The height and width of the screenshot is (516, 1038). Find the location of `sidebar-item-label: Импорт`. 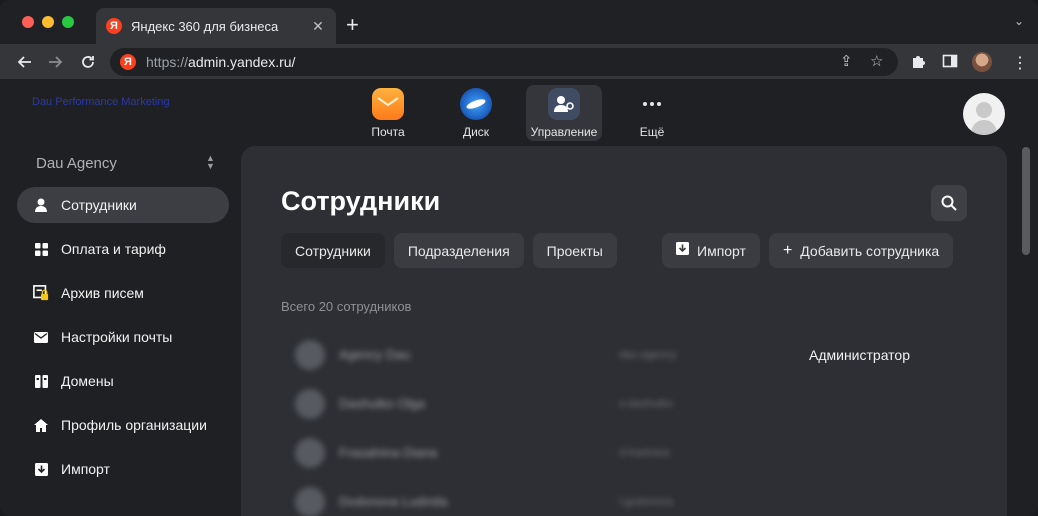

sidebar-item-label: Импорт is located at coordinates (85, 469).